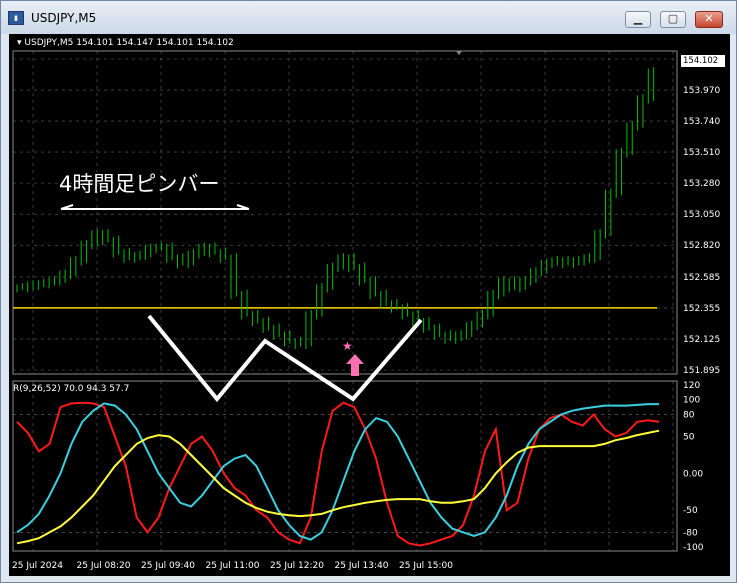 This screenshot has width=737, height=583. Describe the element at coordinates (285, 358) in the screenshot. I see `w-pattern-markup` at that location.